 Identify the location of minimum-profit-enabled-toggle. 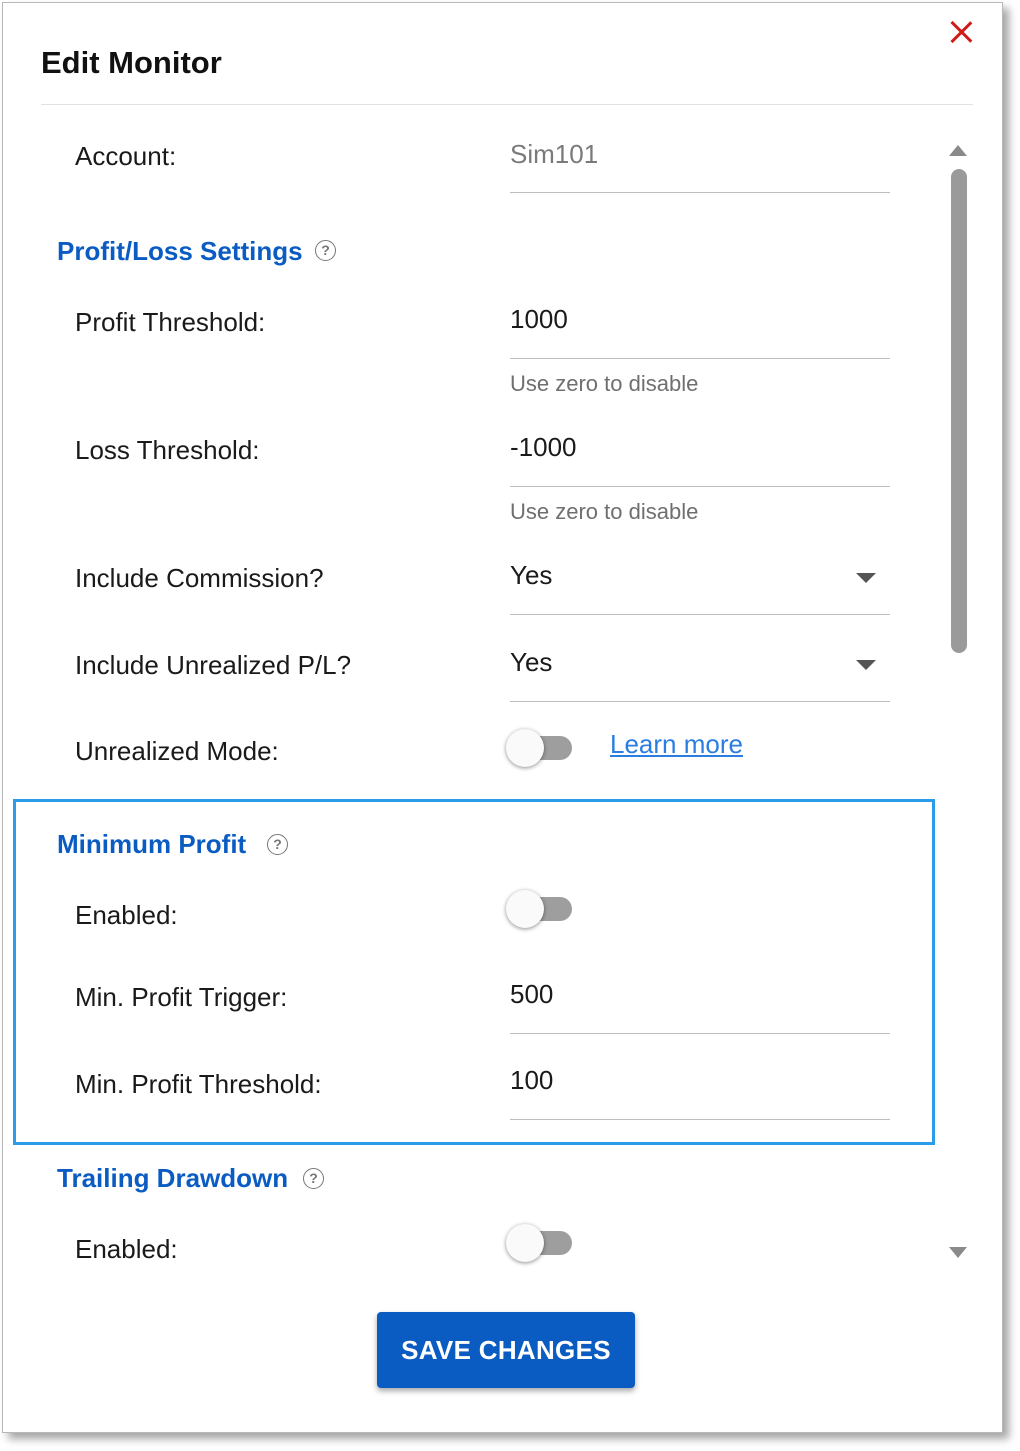
(539, 909).